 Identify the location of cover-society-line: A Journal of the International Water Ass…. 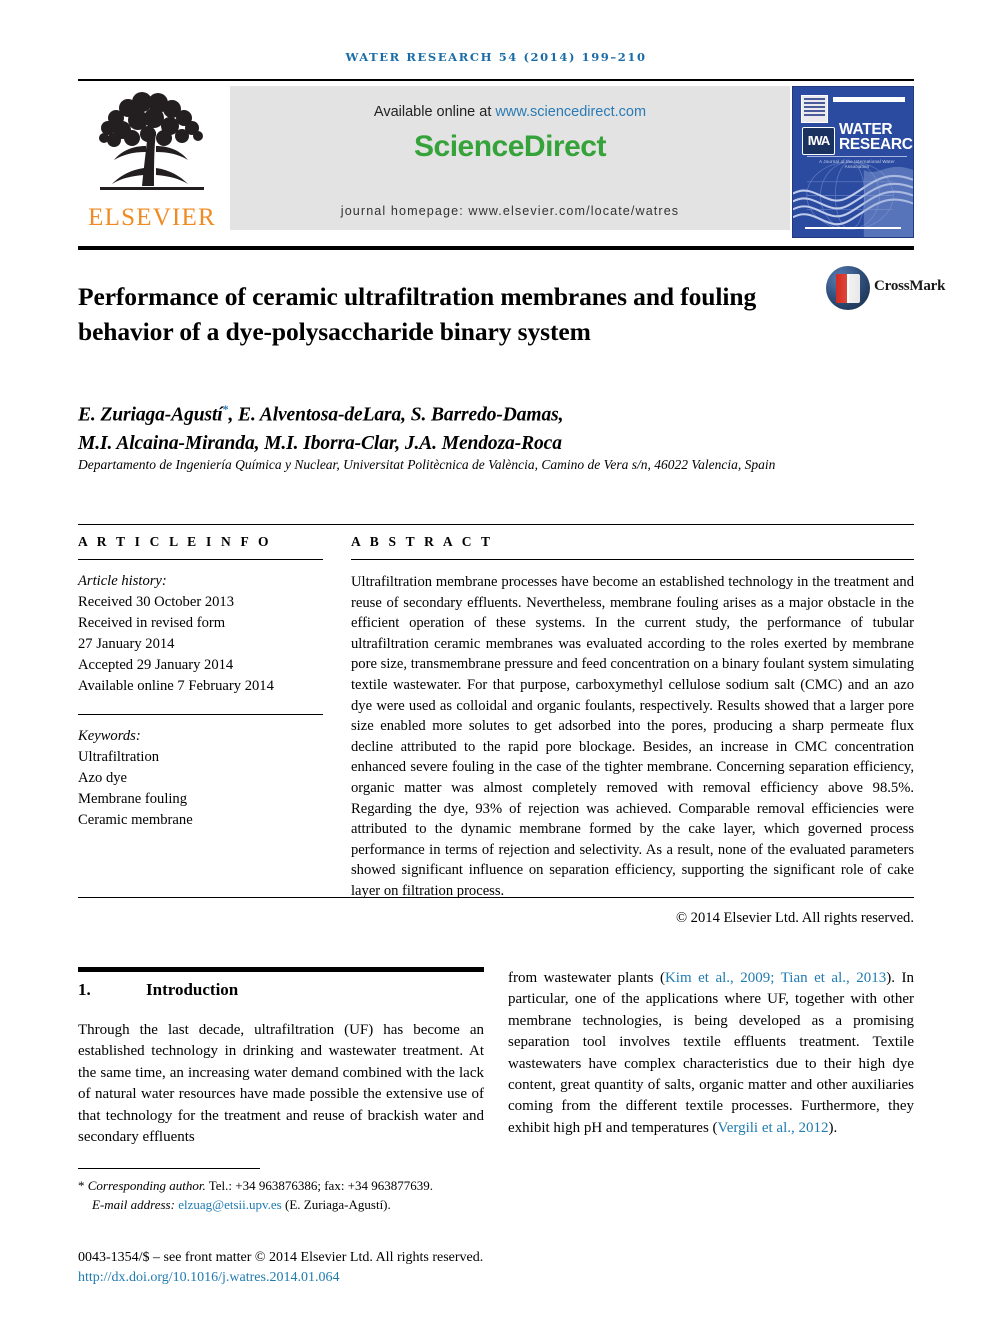
(857, 164).